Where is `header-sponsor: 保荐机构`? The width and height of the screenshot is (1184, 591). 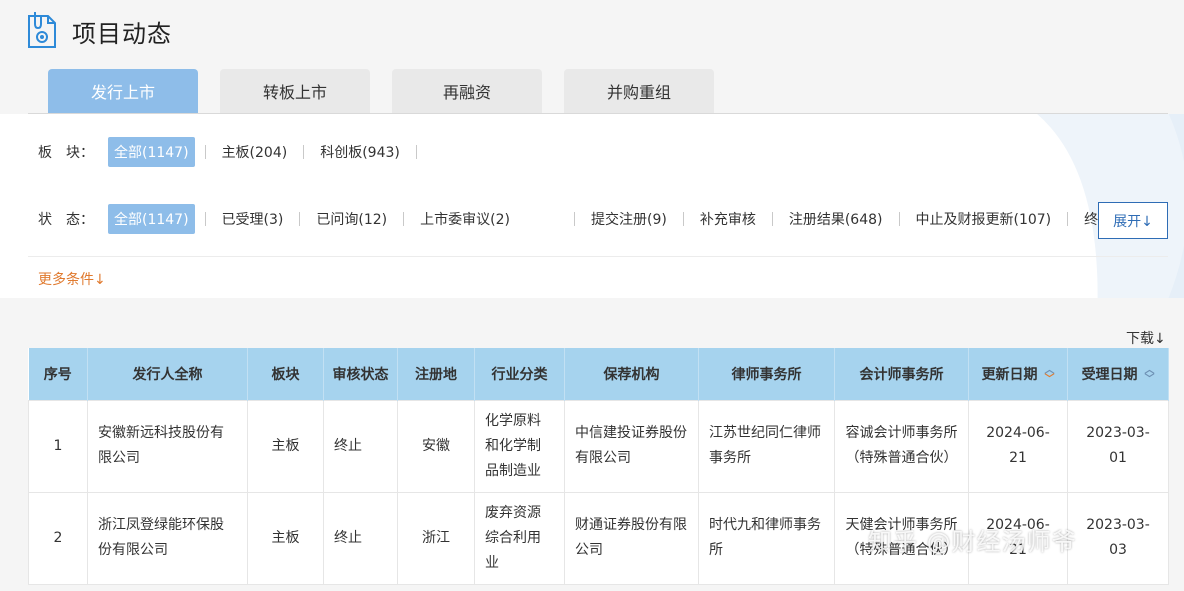 header-sponsor: 保荐机构 is located at coordinates (631, 374).